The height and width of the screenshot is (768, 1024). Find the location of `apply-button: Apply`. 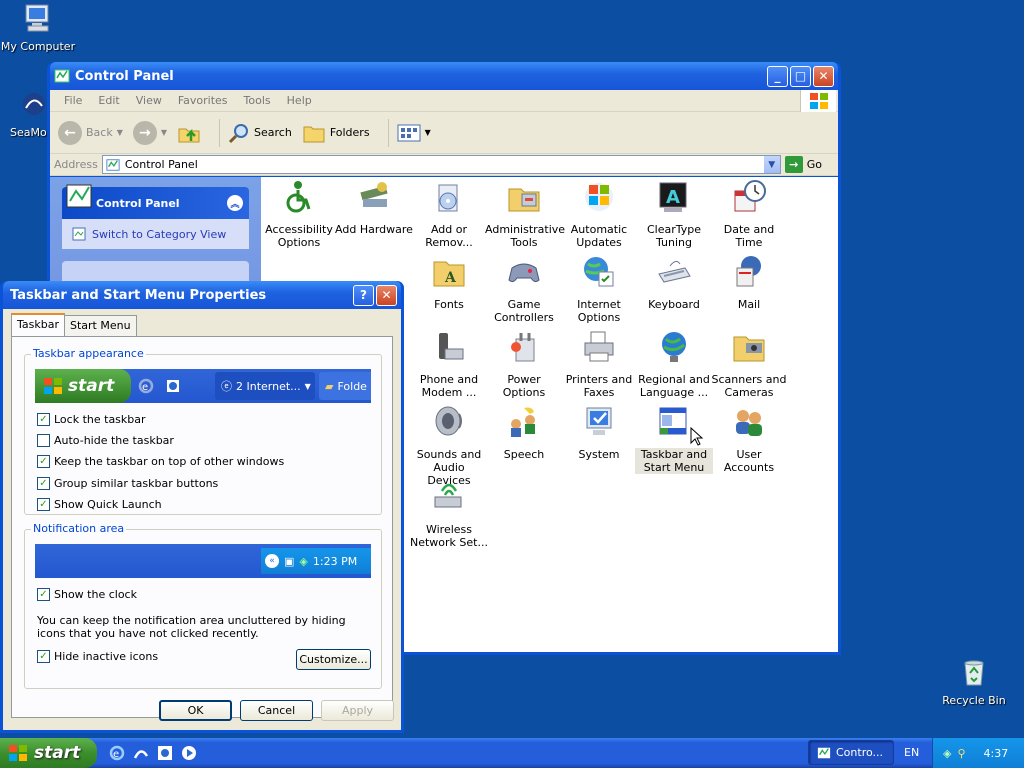

apply-button: Apply is located at coordinates (357, 710).